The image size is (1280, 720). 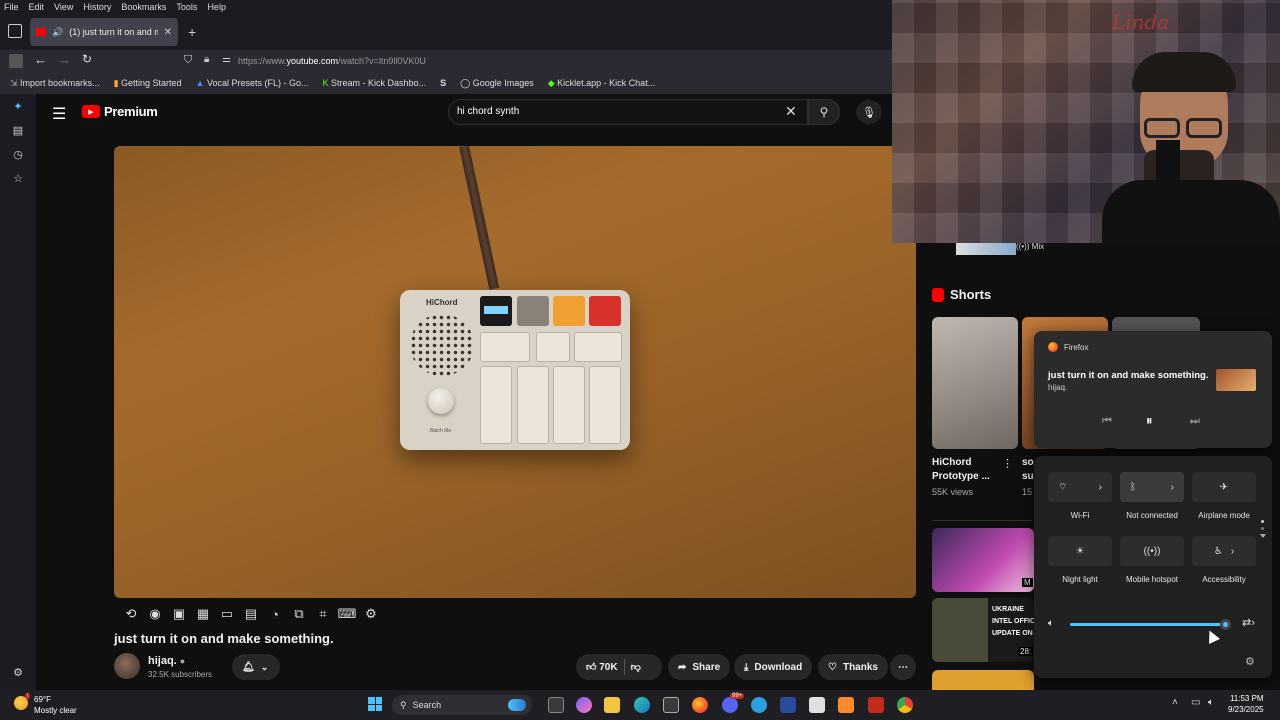 I want to click on bookmarks-star-icon: ☆, so click(x=18, y=179).